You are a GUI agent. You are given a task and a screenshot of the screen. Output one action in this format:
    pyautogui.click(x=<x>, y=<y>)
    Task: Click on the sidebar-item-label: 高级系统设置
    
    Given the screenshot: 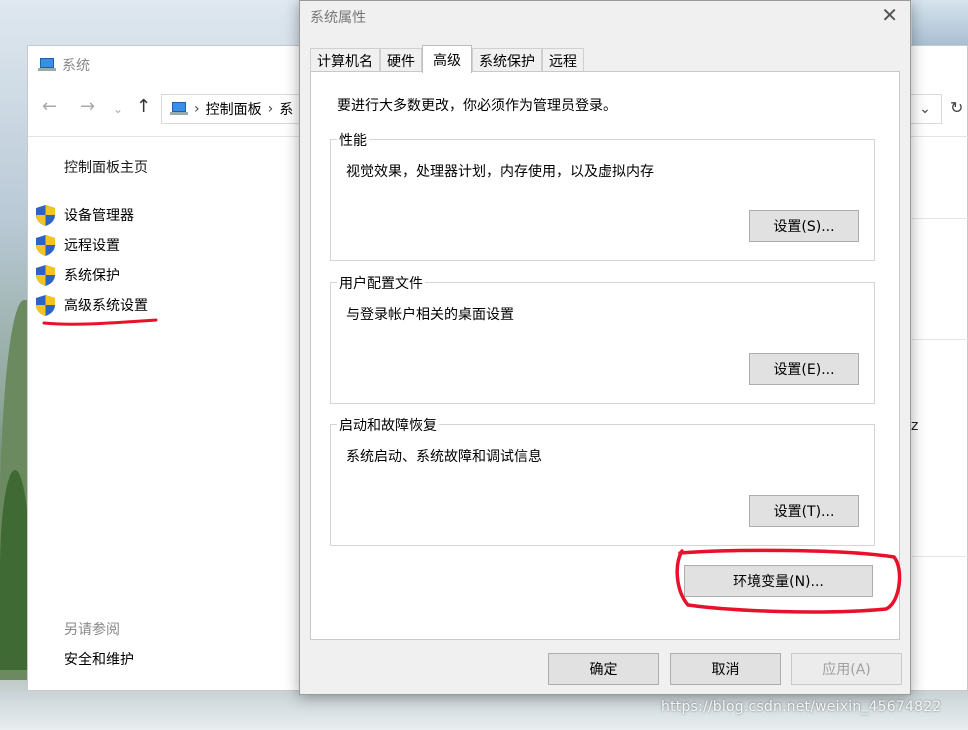 What is the action you would take?
    pyautogui.click(x=106, y=306)
    